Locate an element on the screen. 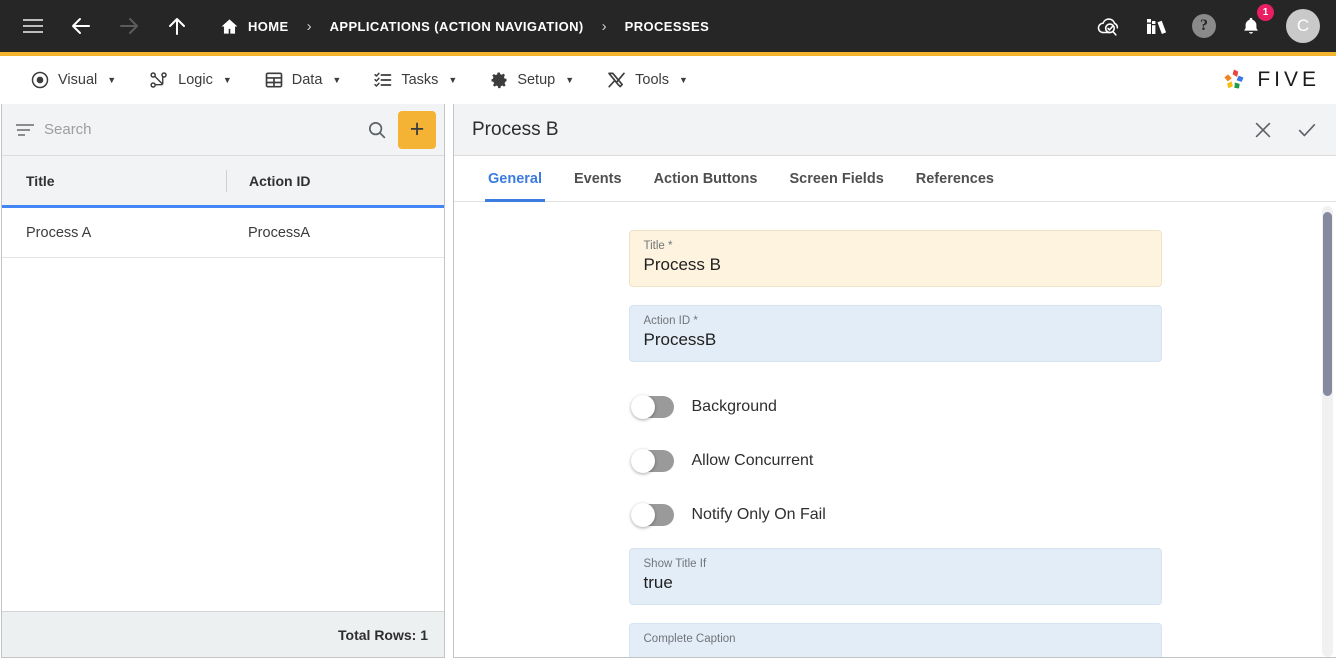 Image resolution: width=1336 pixels, height=662 pixels. scrollbar-thumb is located at coordinates (1327, 304).